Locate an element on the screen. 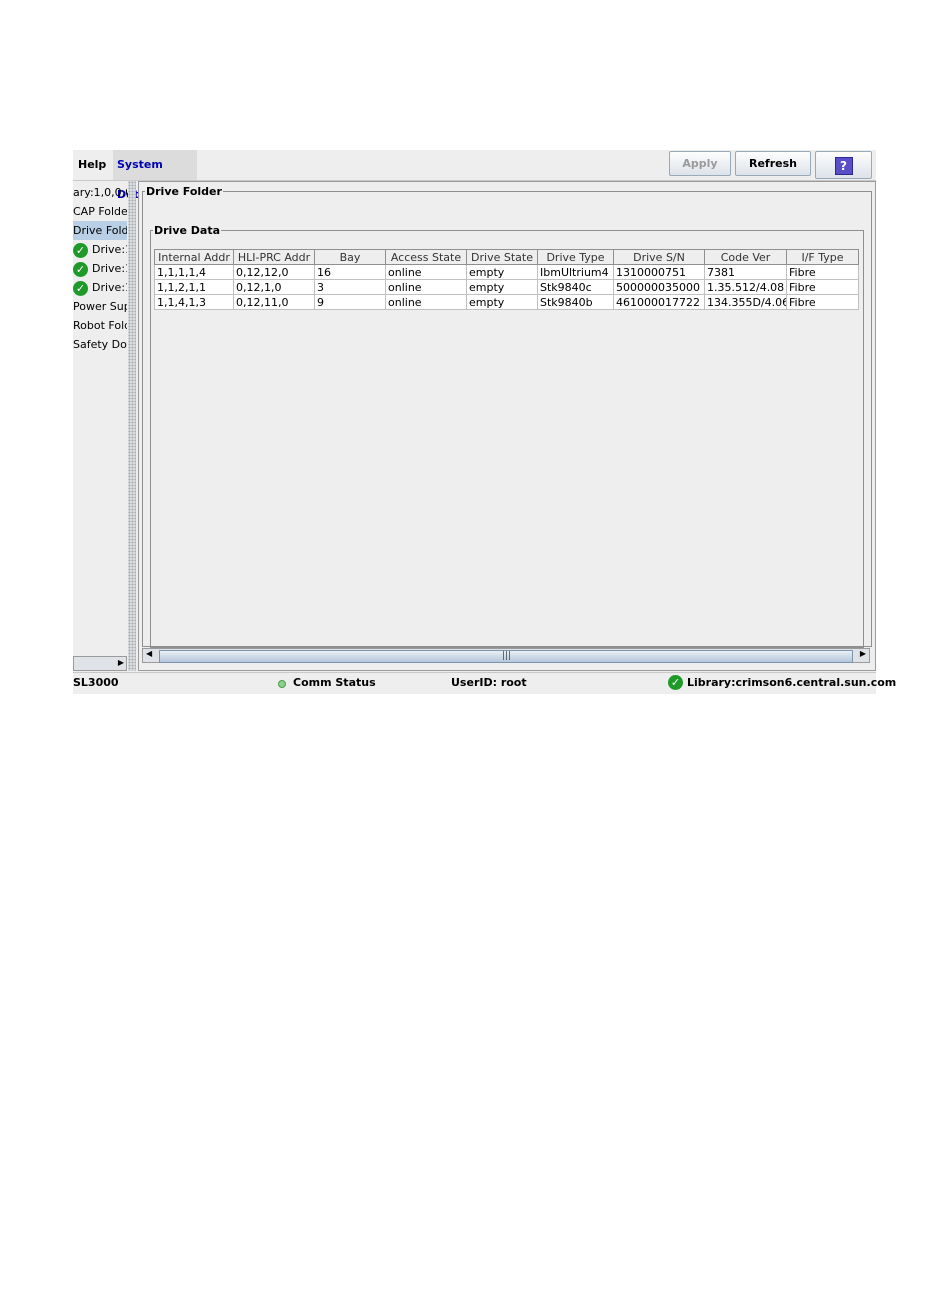  tree-item-library: ary:1,0,0,0 is located at coordinates (100, 192).